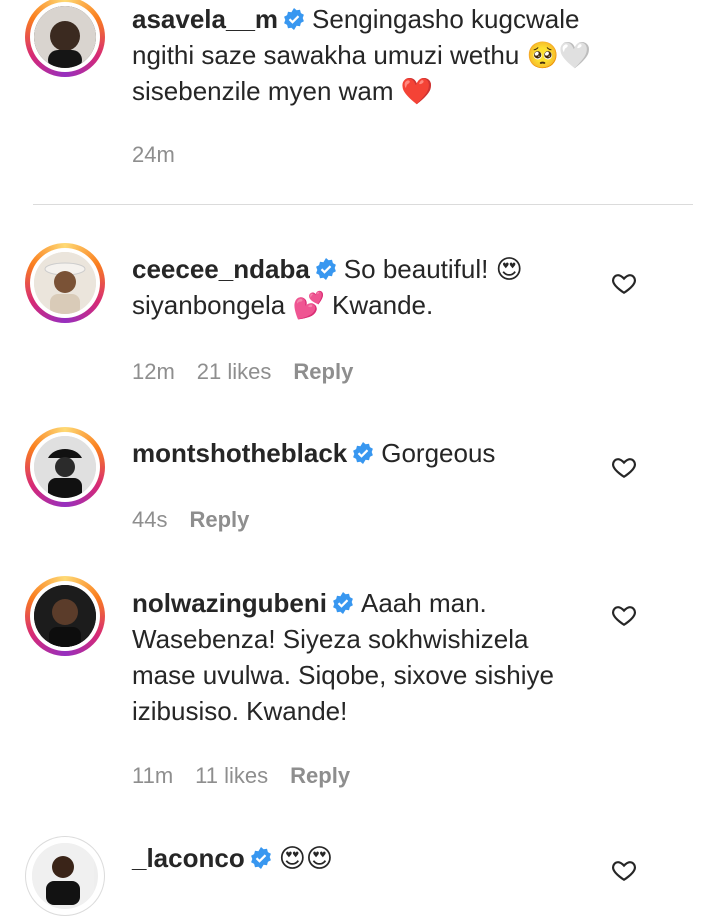 Image resolution: width=720 pixels, height=916 pixels. Describe the element at coordinates (221, 269) in the screenshot. I see `comment-username: ceecee_ndaba` at that location.